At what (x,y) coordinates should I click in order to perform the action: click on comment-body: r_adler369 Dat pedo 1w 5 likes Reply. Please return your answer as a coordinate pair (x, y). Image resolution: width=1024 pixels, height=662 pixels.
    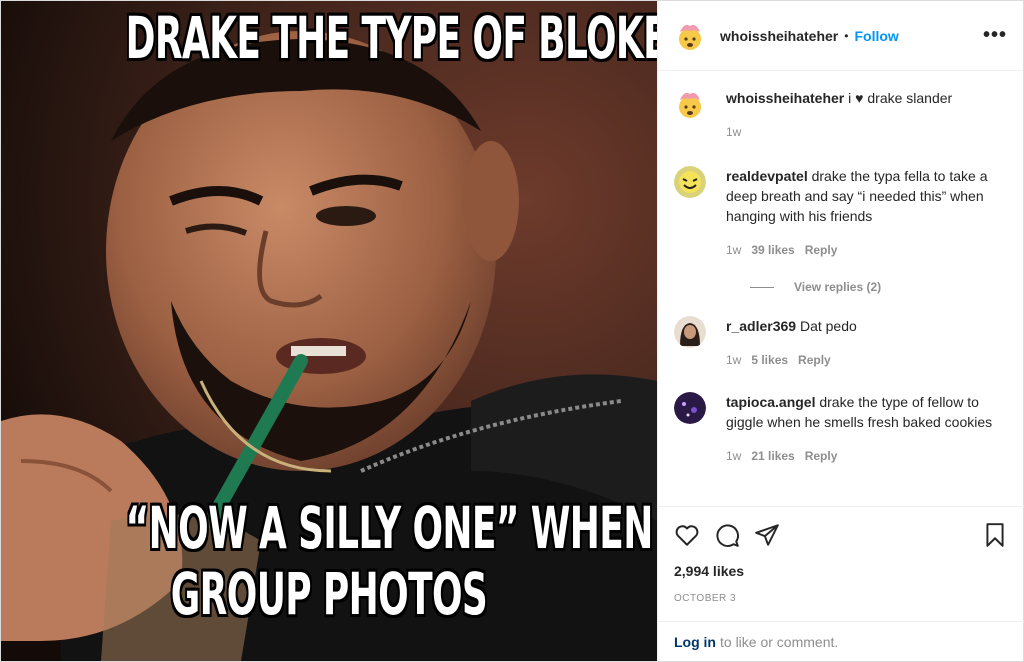
    Looking at the image, I should click on (791, 343).